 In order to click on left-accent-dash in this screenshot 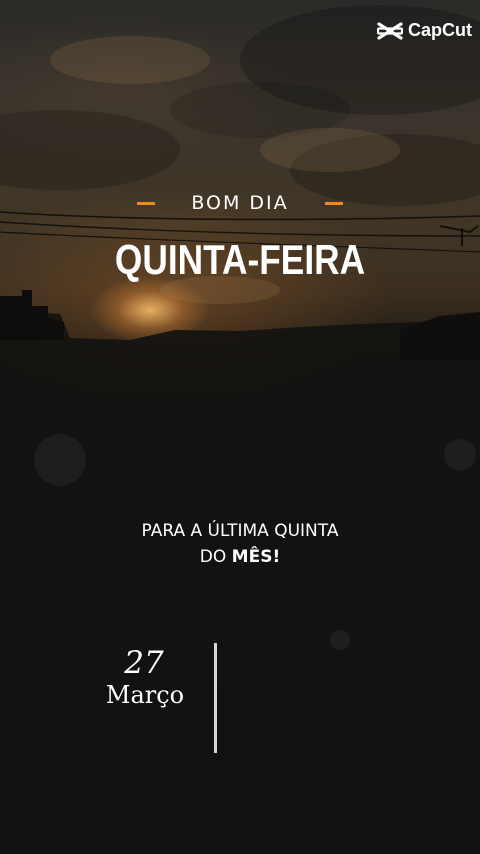, I will do `click(146, 203)`.